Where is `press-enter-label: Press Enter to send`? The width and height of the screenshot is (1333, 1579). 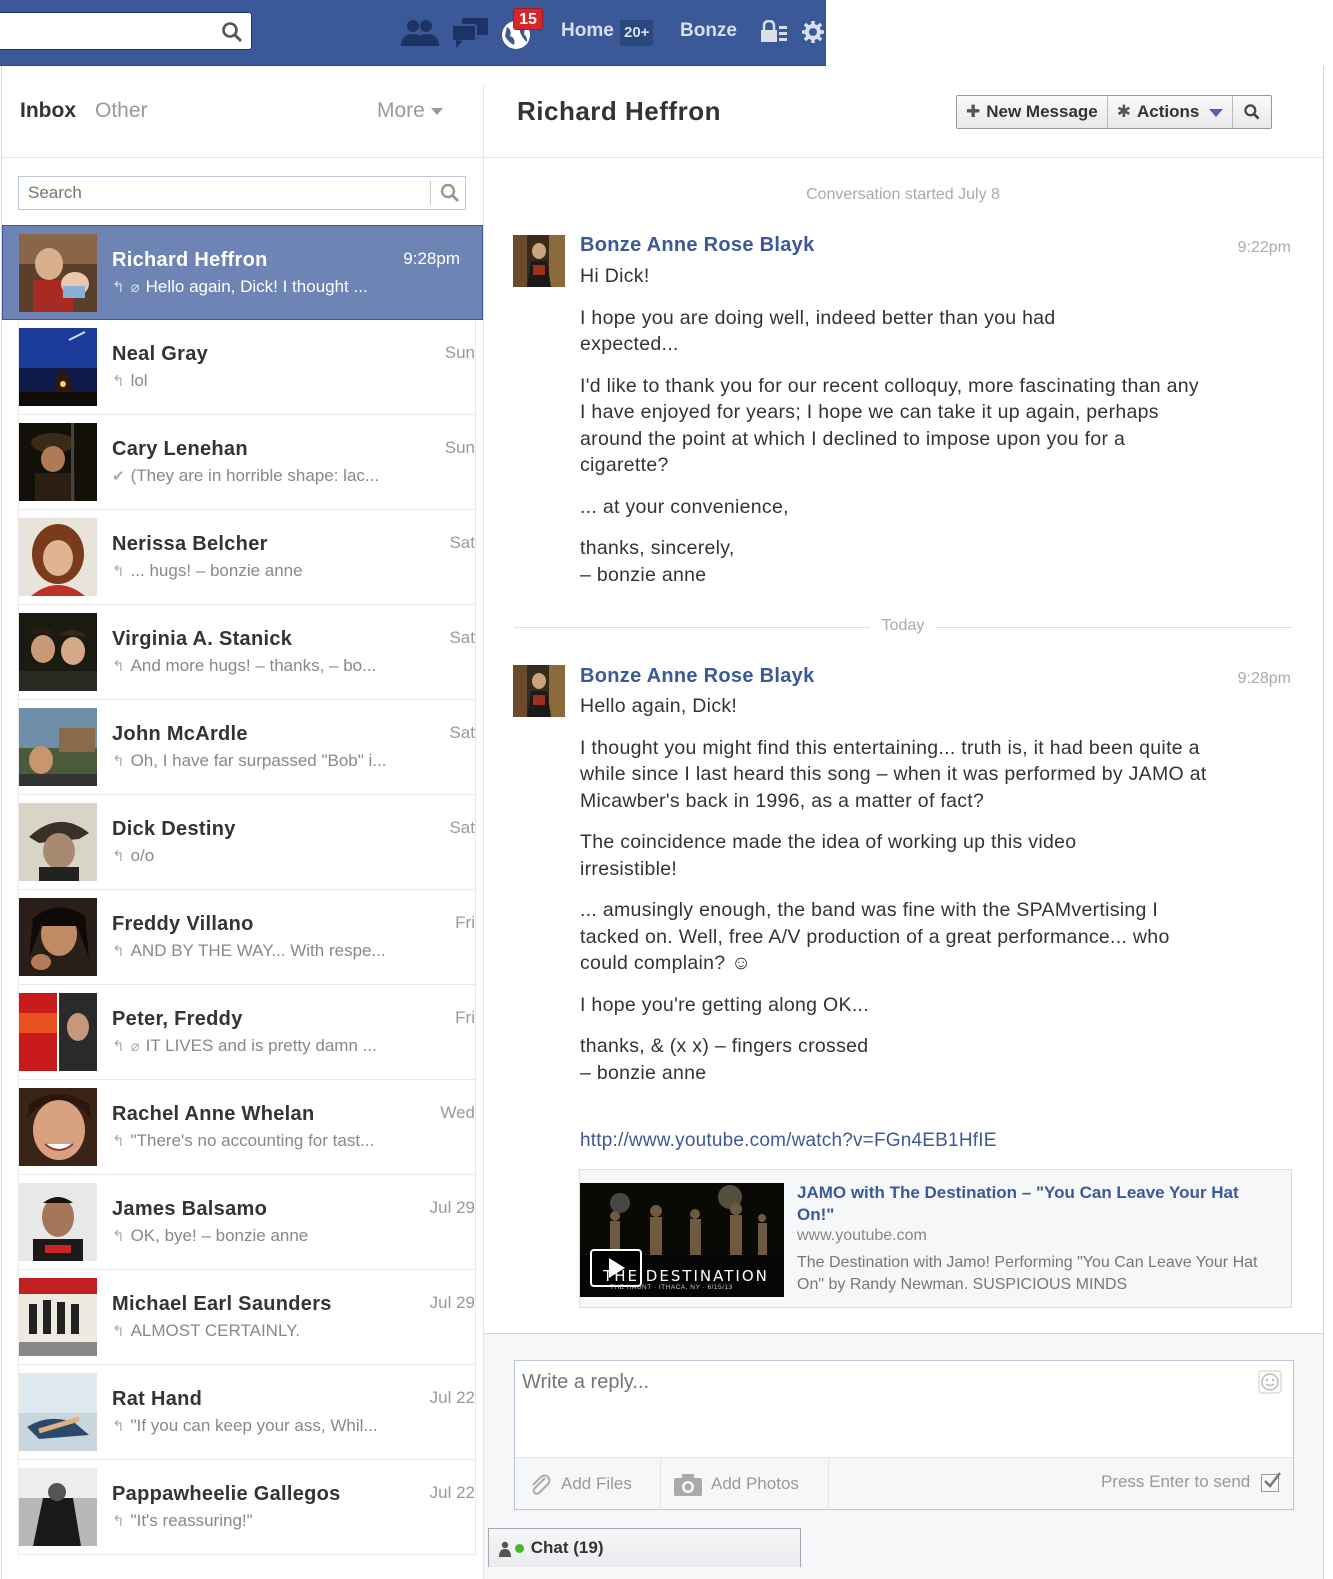
press-enter-label: Press Enter to send is located at coordinates (1175, 1481).